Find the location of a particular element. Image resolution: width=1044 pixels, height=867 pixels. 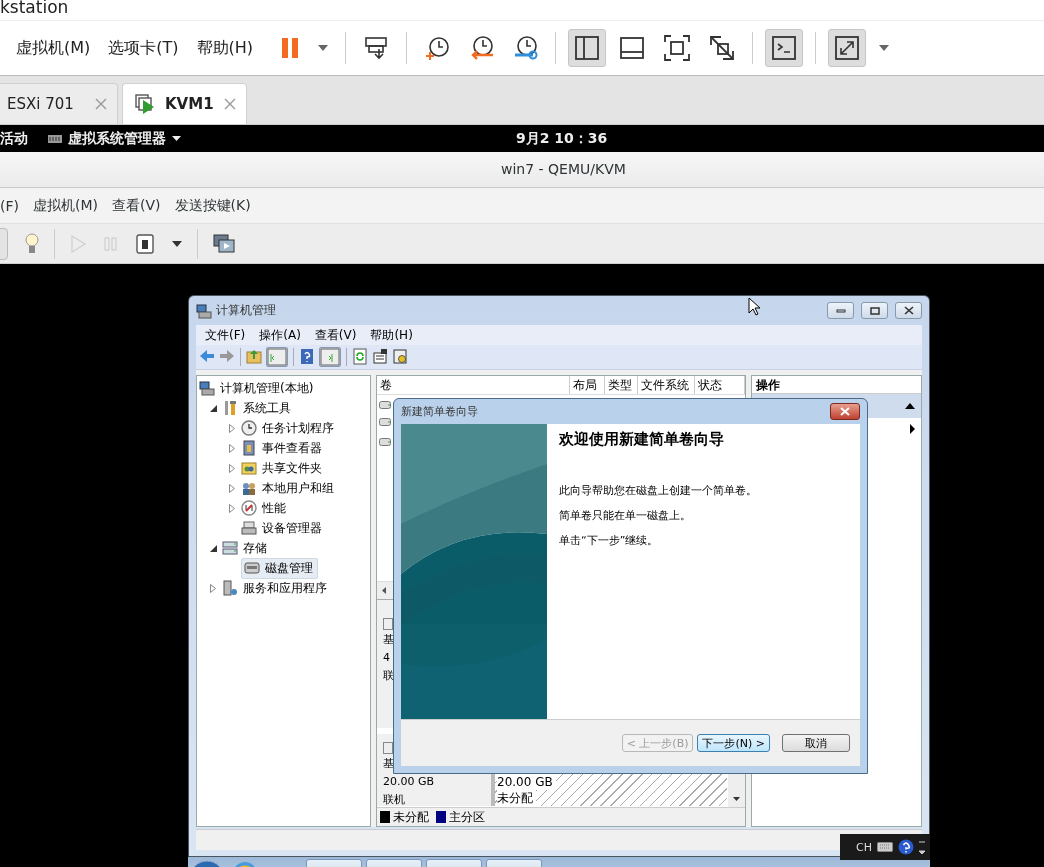

send-keys-icon is located at coordinates (376, 48).